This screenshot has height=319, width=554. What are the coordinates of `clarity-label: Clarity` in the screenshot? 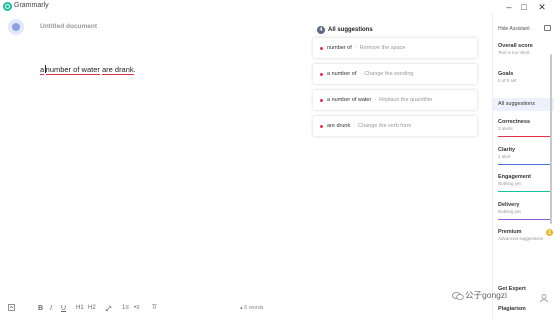 It's located at (507, 150).